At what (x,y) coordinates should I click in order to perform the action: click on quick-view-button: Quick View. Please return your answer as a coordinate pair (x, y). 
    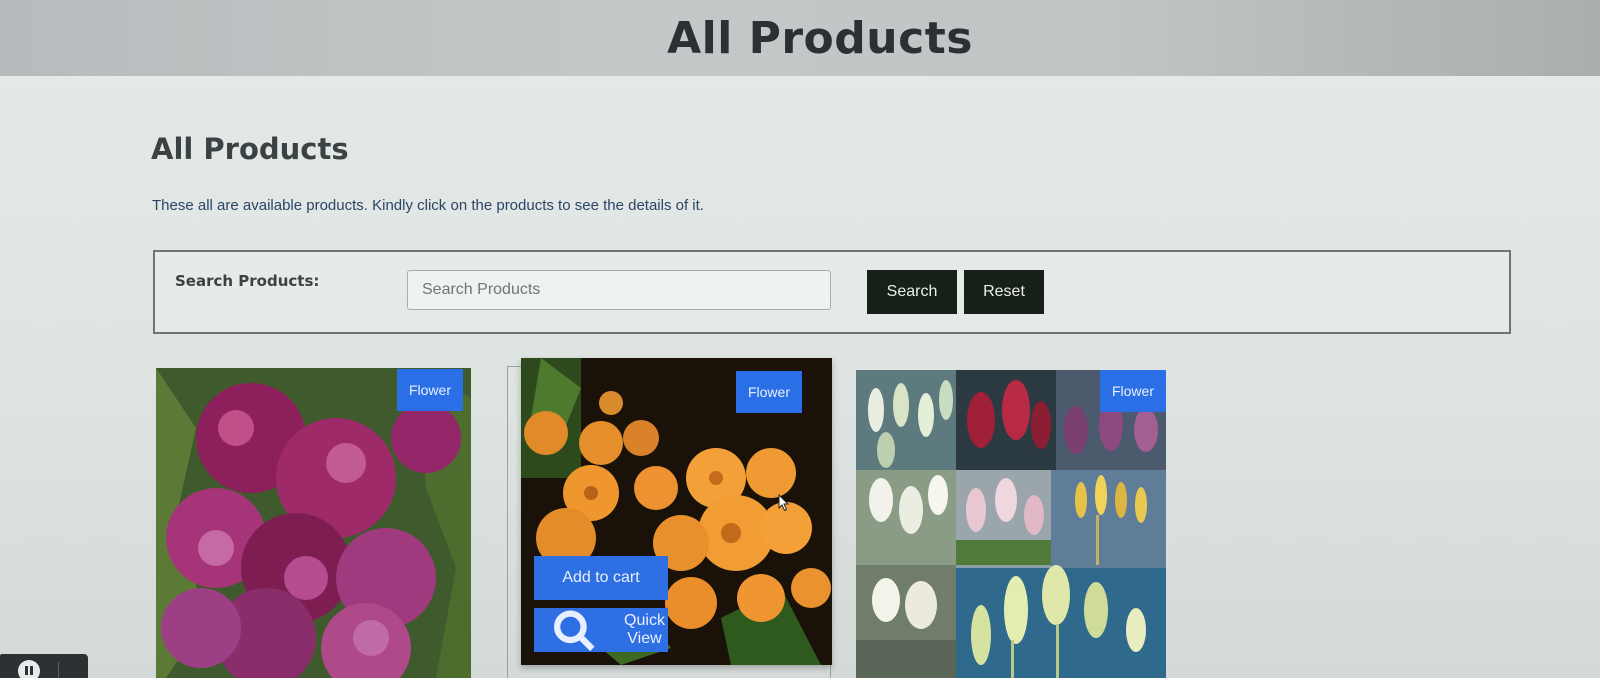
    Looking at the image, I should click on (601, 630).